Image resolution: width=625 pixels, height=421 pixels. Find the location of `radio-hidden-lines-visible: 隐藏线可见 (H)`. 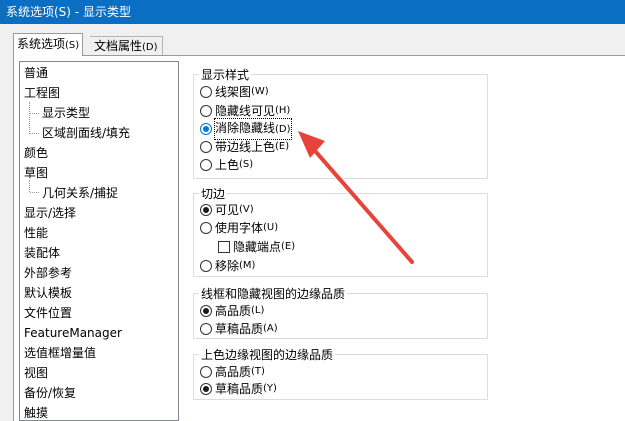

radio-hidden-lines-visible: 隐藏线可见 (H) is located at coordinates (245, 111).